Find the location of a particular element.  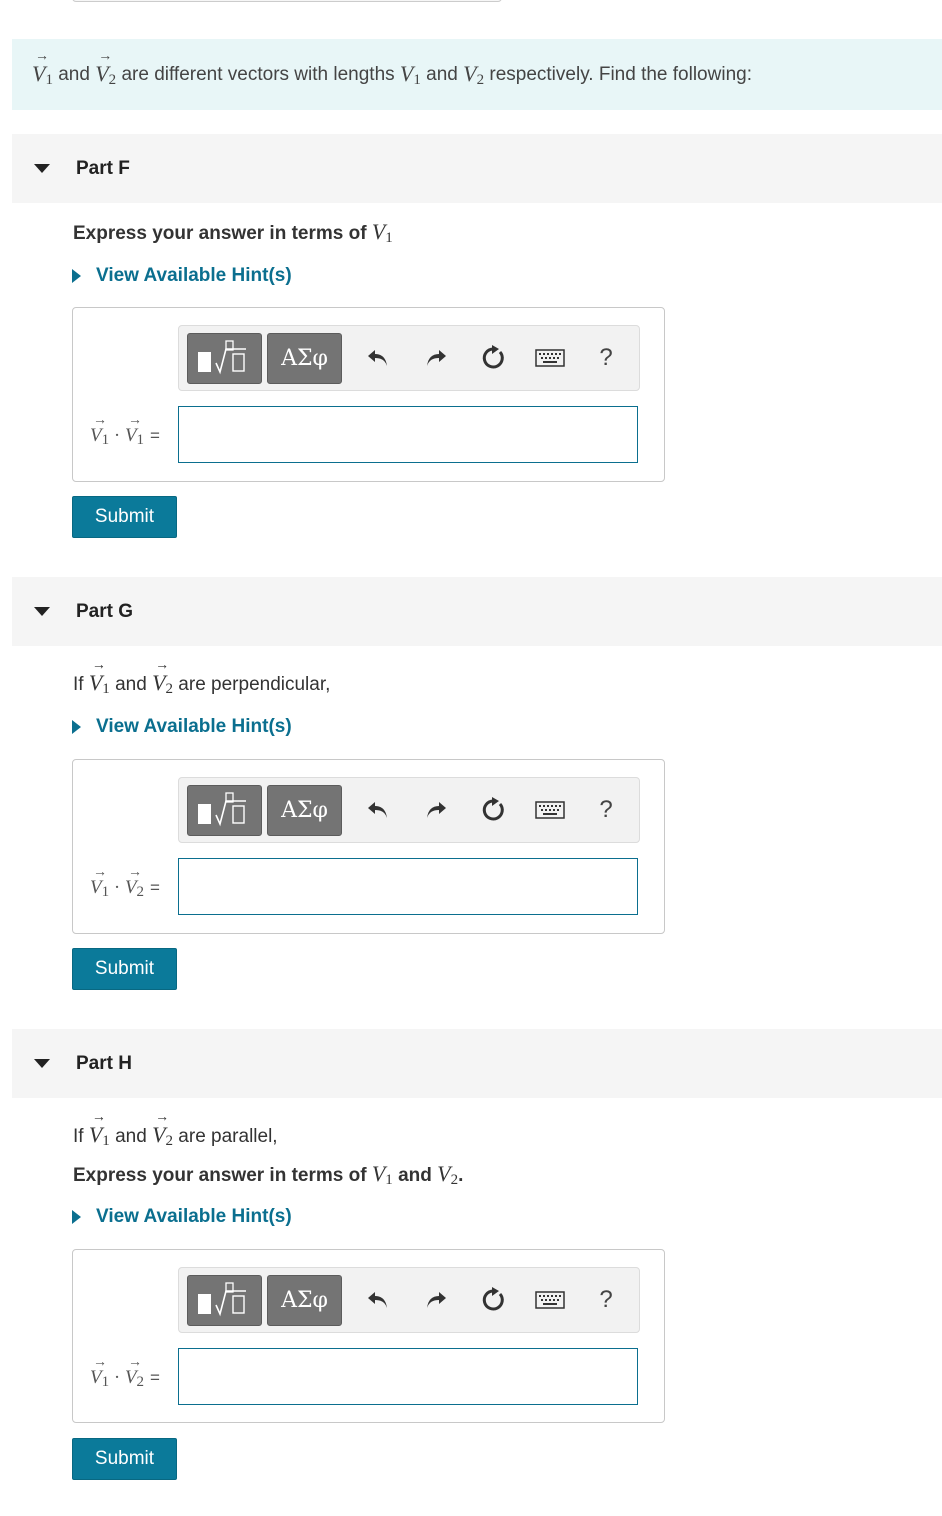

intro-text-mid: are different vectors with lengths is located at coordinates (258, 74).